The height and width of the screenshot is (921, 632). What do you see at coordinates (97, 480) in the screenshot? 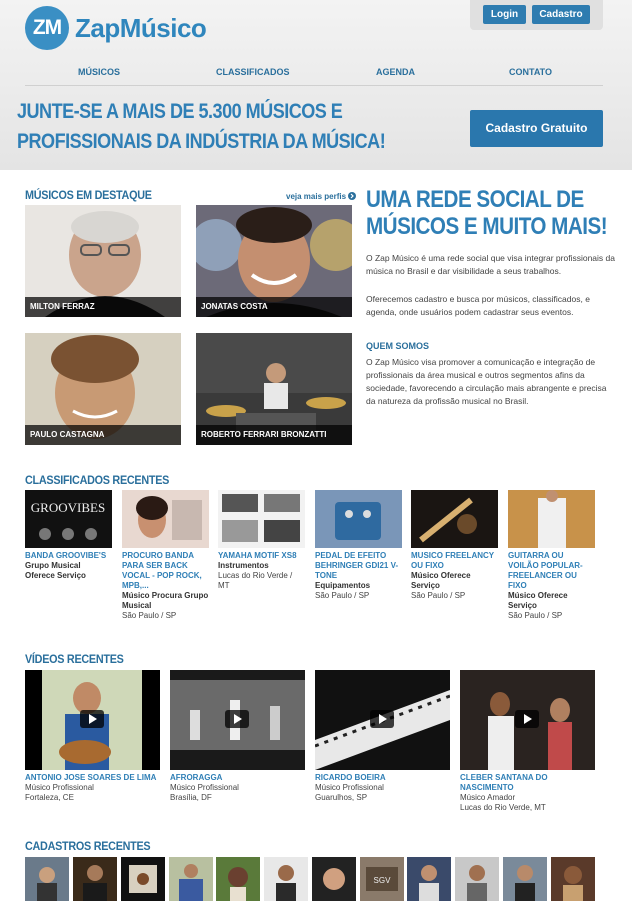
I see `classifieds-title: CLASSIFICADOS RECENTES` at bounding box center [97, 480].